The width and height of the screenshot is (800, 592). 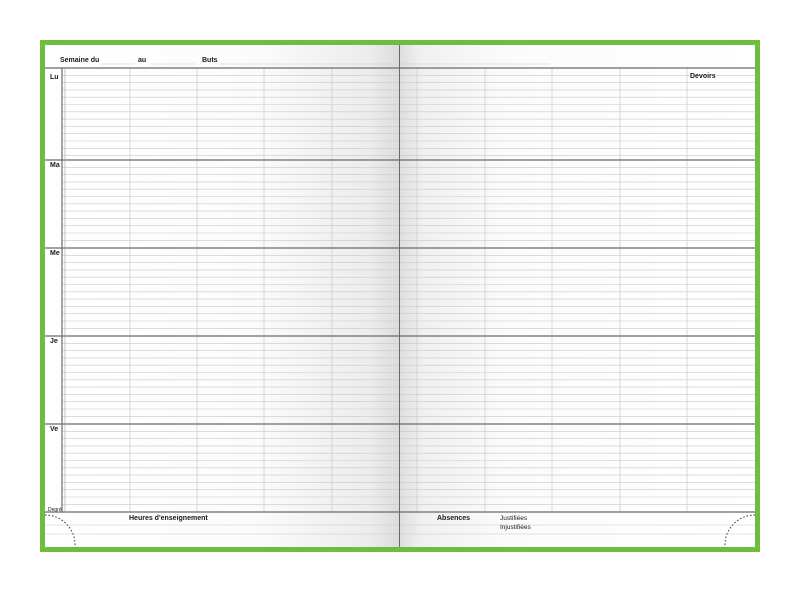 What do you see at coordinates (55, 165) in the screenshot?
I see `day-label-tuesday: Ma` at bounding box center [55, 165].